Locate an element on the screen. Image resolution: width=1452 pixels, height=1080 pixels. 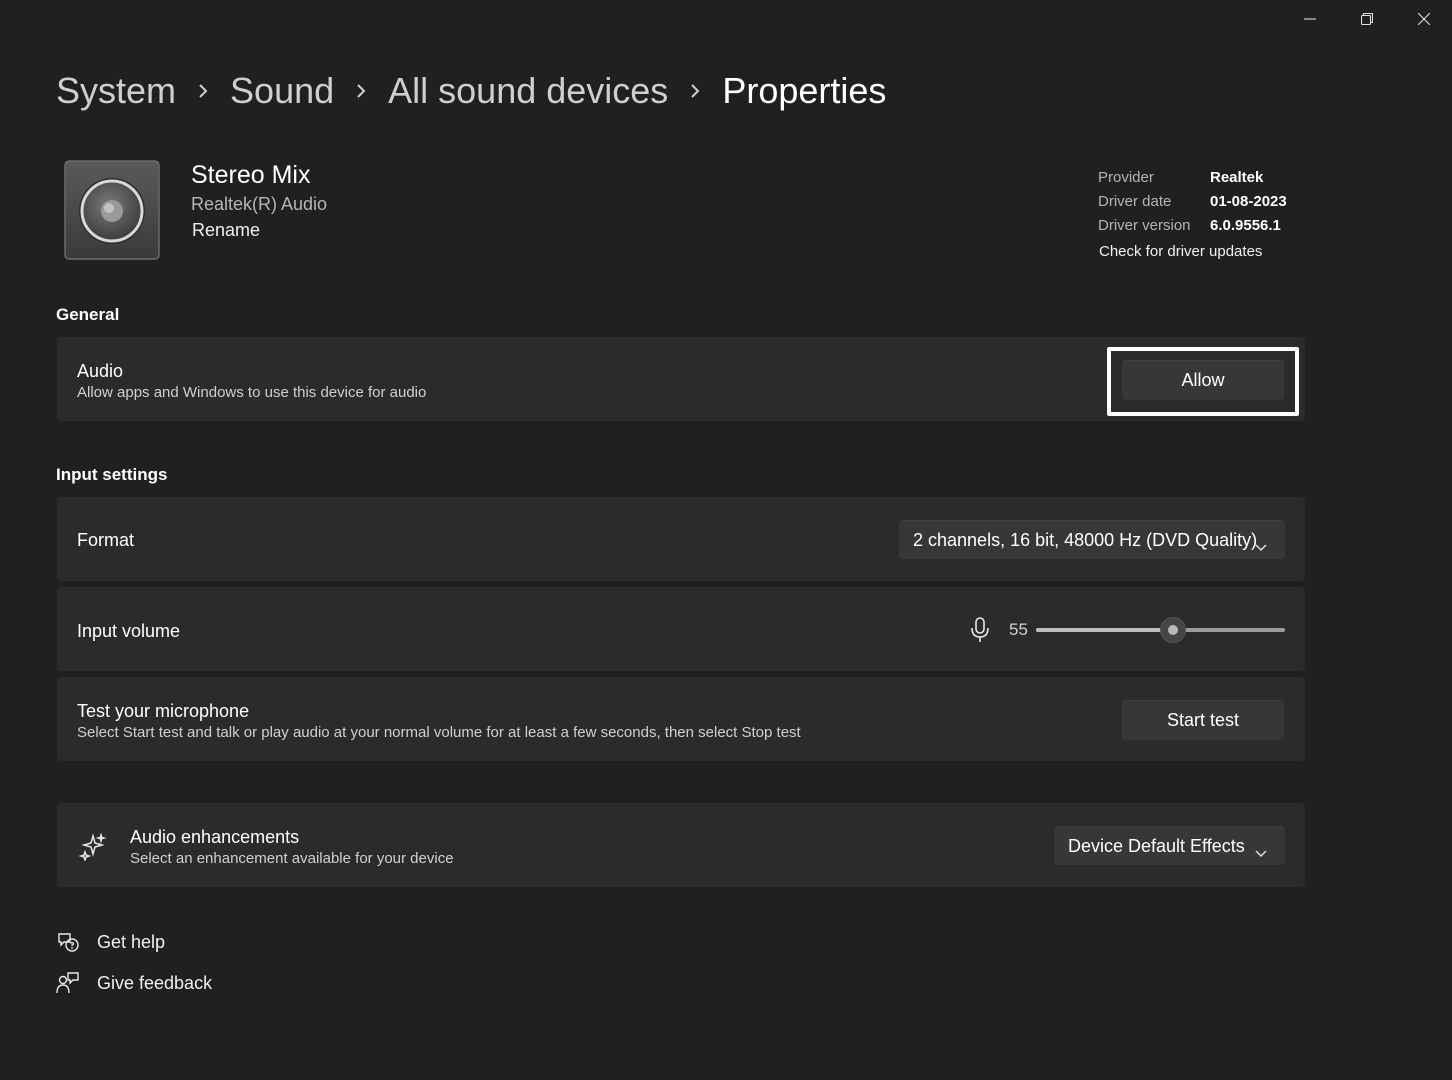
minimize-icon is located at coordinates (1309, 19).